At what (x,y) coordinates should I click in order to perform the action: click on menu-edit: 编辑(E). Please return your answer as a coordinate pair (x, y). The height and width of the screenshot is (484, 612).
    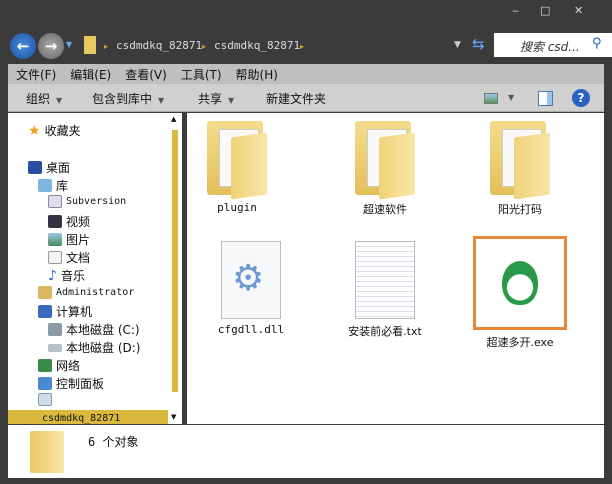
    Looking at the image, I should click on (90, 74).